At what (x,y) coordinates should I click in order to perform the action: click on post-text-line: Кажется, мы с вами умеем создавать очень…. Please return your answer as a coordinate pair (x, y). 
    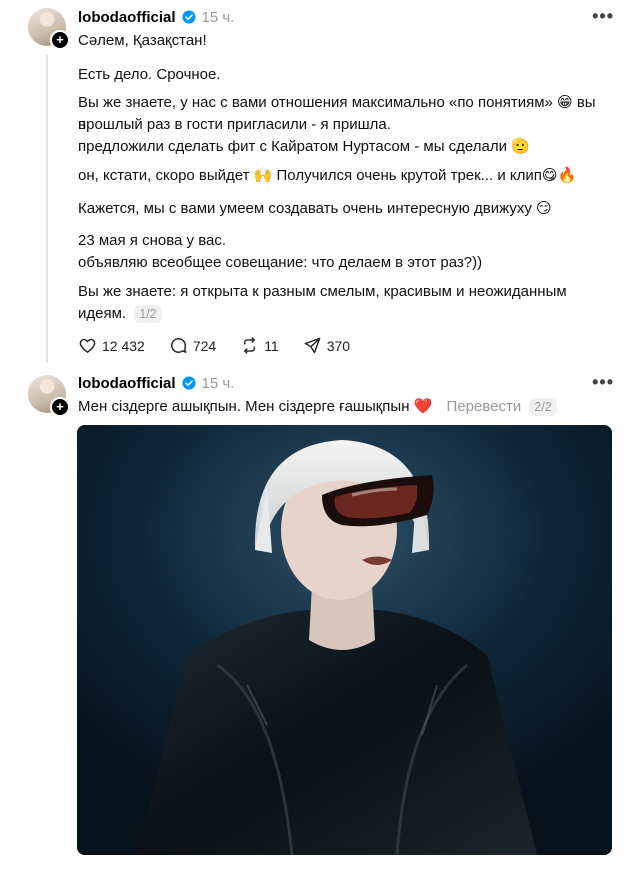
    Looking at the image, I should click on (315, 208).